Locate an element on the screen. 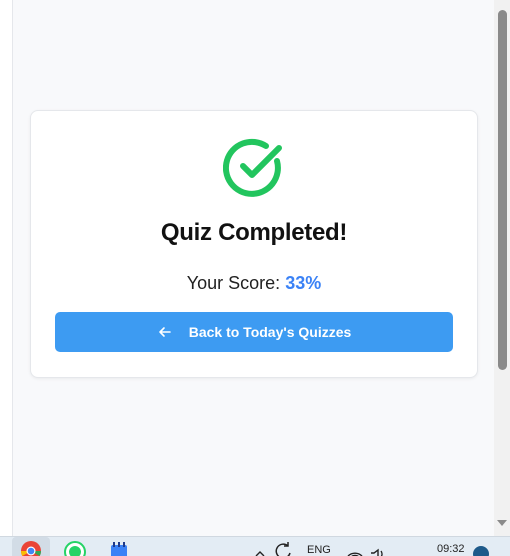 This screenshot has height=556, width=510. chevron-up-icon is located at coordinates (260, 546).